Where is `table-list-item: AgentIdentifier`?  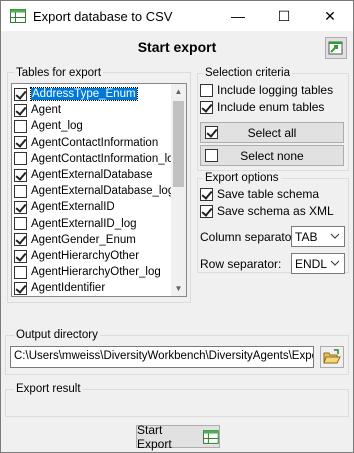 table-list-item: AgentIdentifier is located at coordinates (92, 288).